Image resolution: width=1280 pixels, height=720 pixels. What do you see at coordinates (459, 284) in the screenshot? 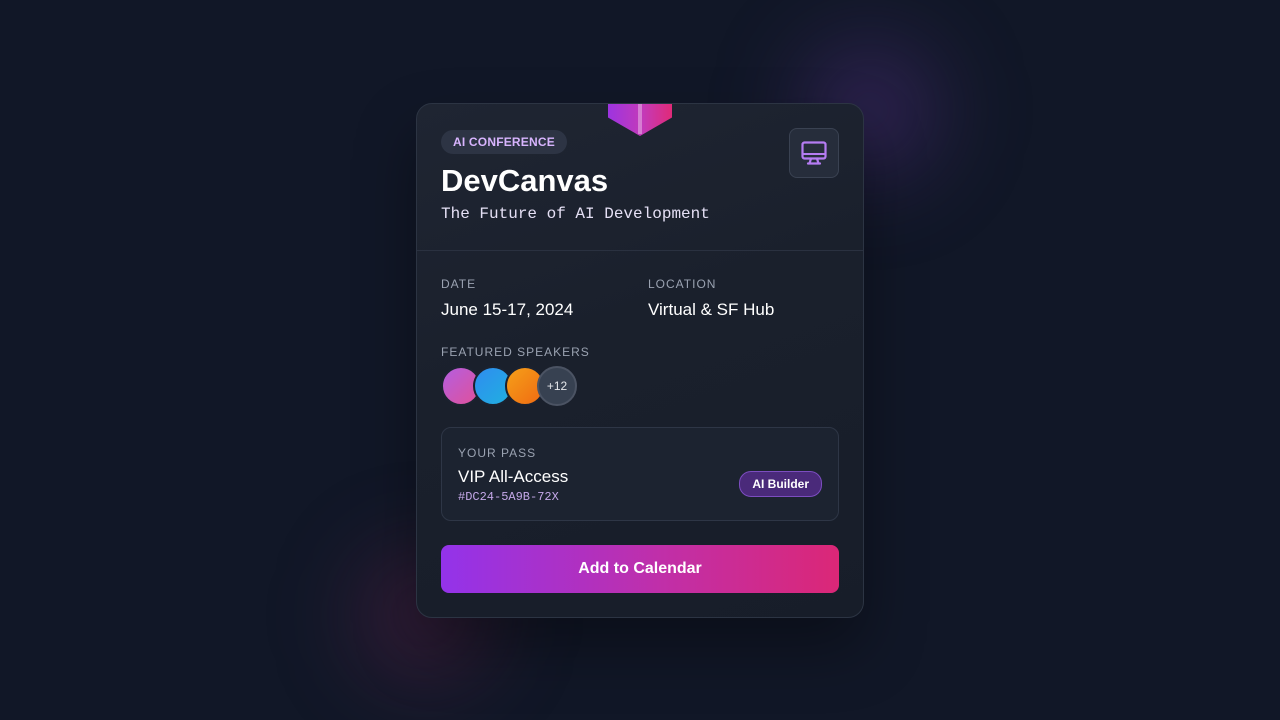
I see `date-label: DATE` at bounding box center [459, 284].